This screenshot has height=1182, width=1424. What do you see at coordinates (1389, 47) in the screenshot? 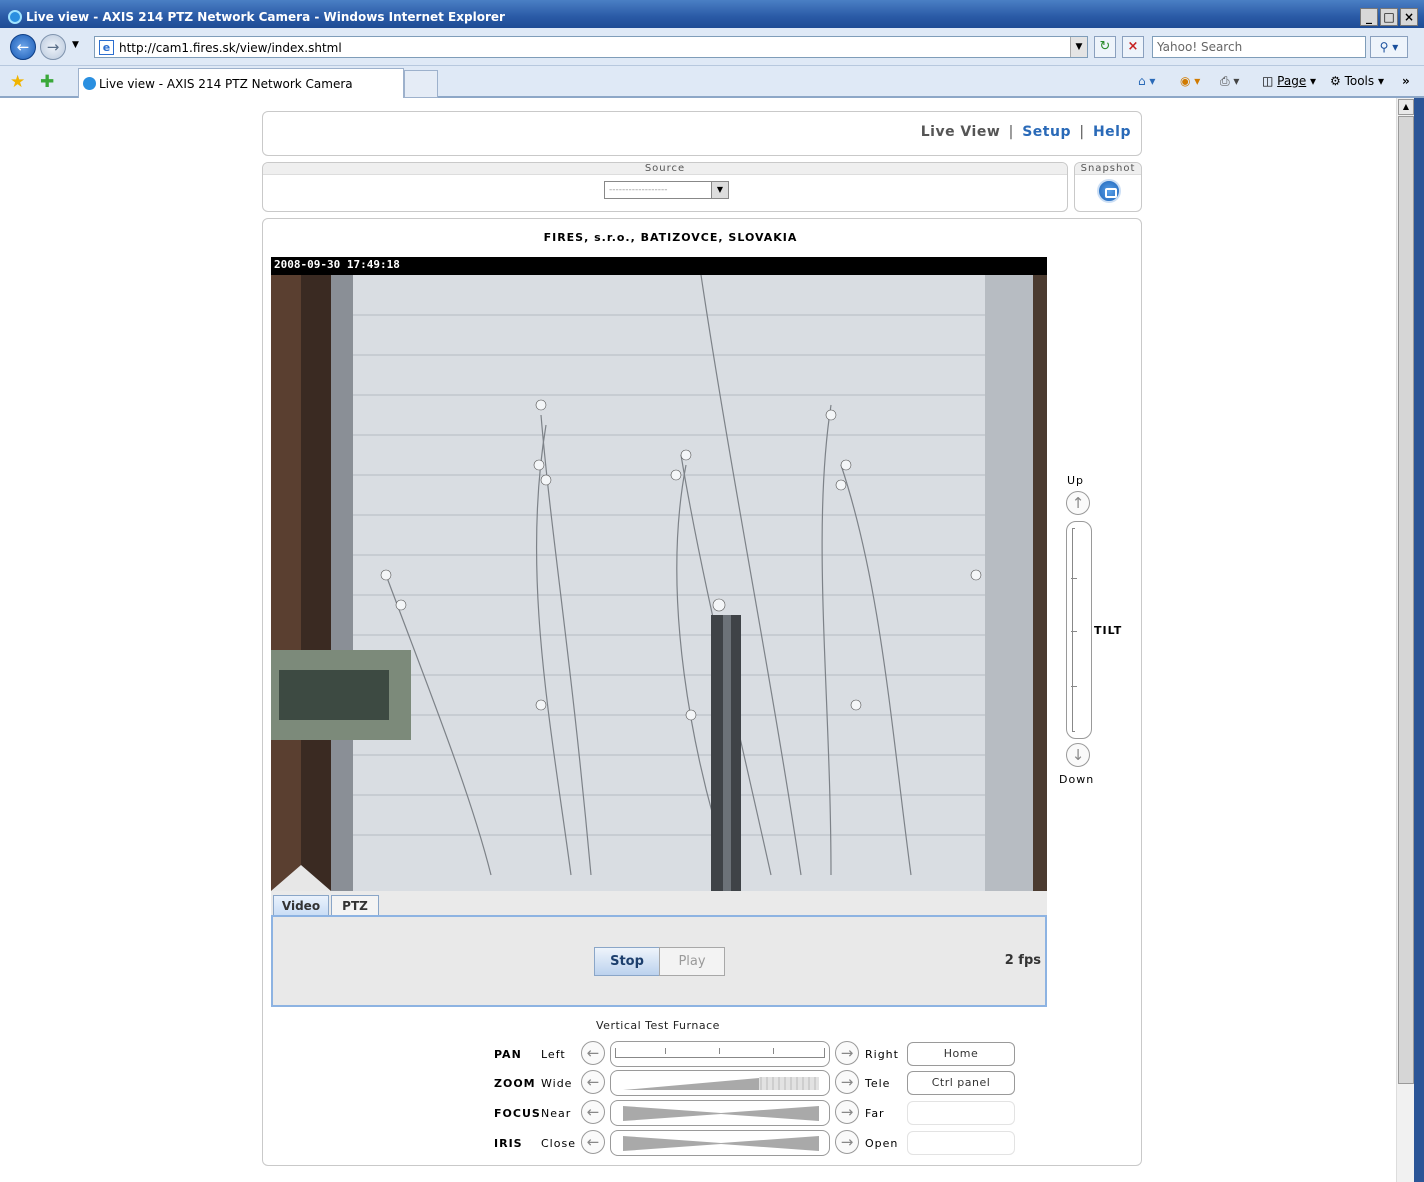
I see `search-icon: ⚲ ▾` at bounding box center [1389, 47].